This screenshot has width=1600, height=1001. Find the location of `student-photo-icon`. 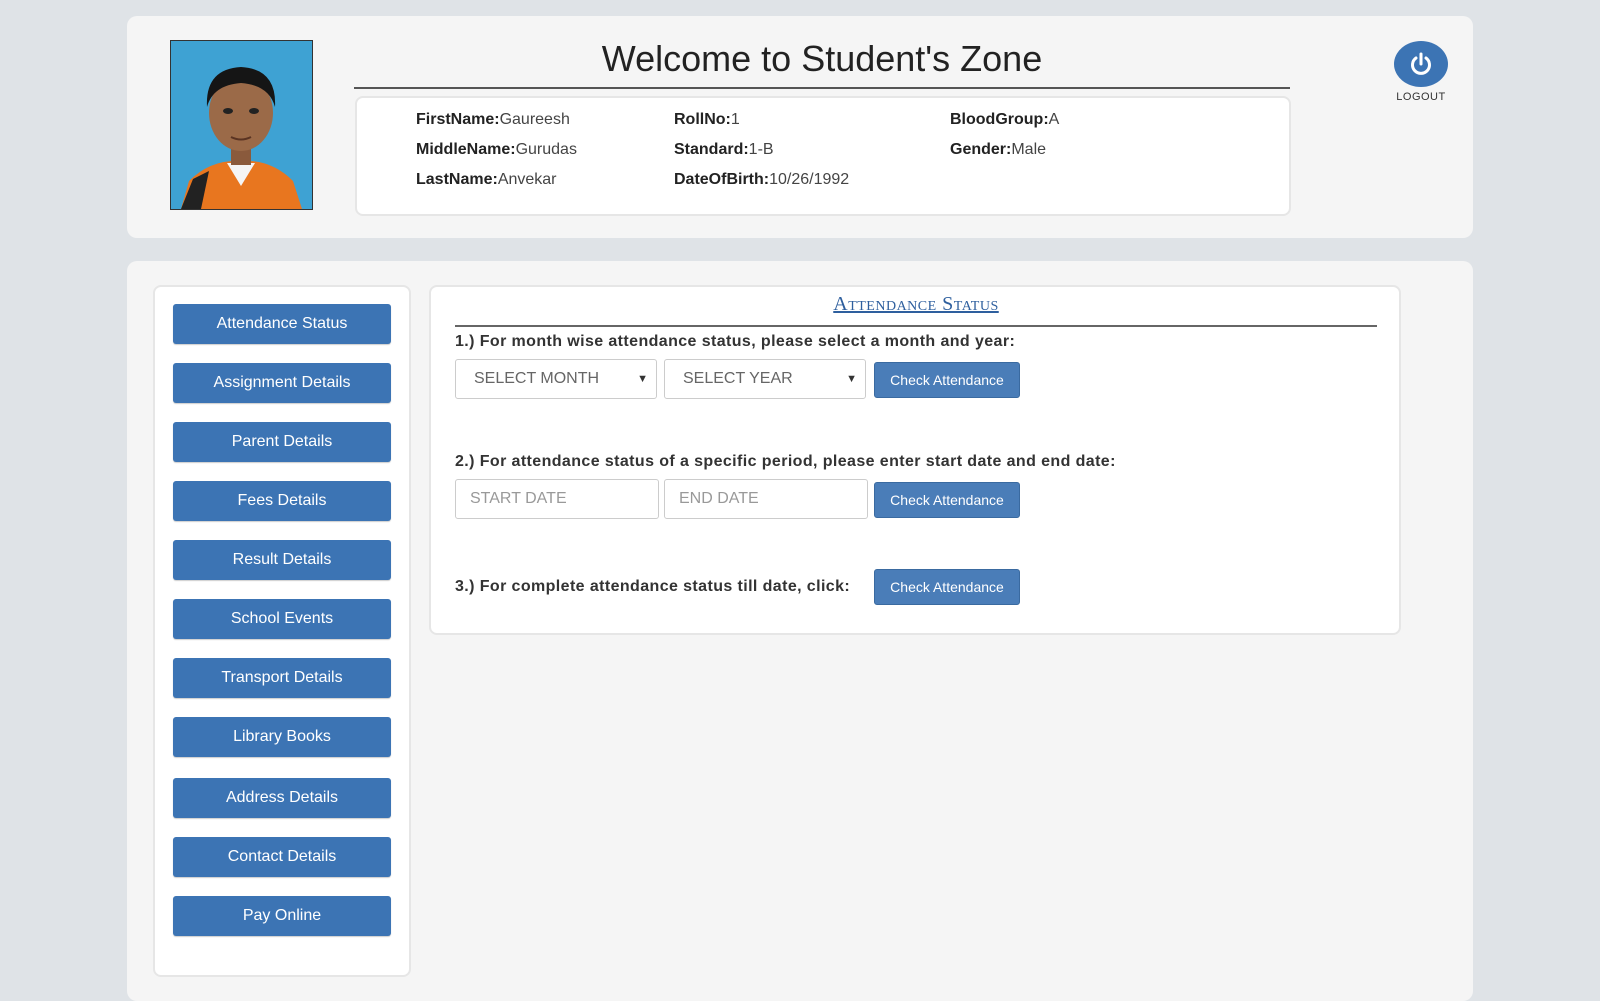

student-photo-icon is located at coordinates (241, 125).